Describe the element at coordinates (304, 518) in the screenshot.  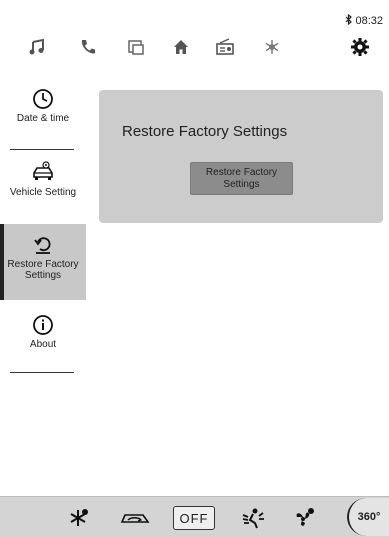
I see `fan-icon` at that location.